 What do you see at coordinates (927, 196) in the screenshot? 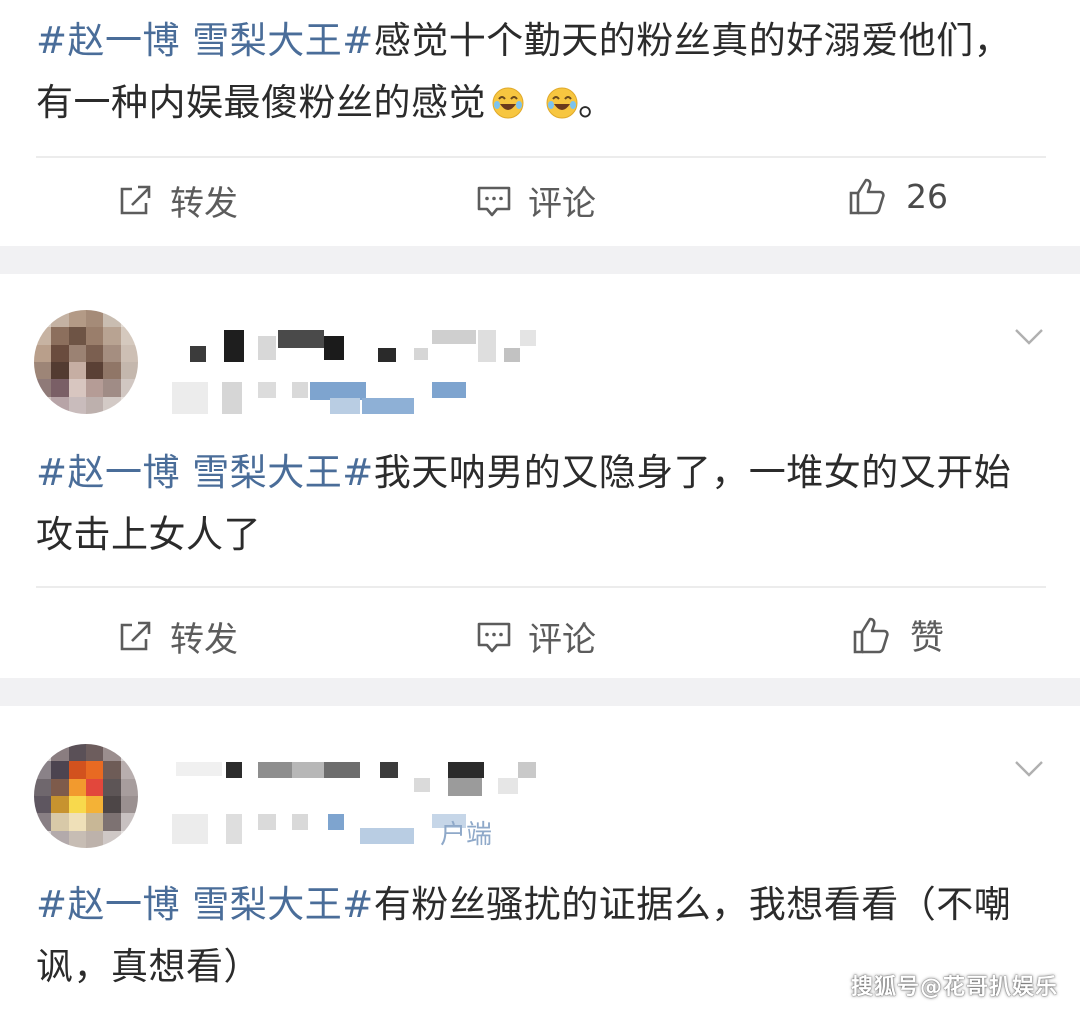
I see `like-count: 26` at bounding box center [927, 196].